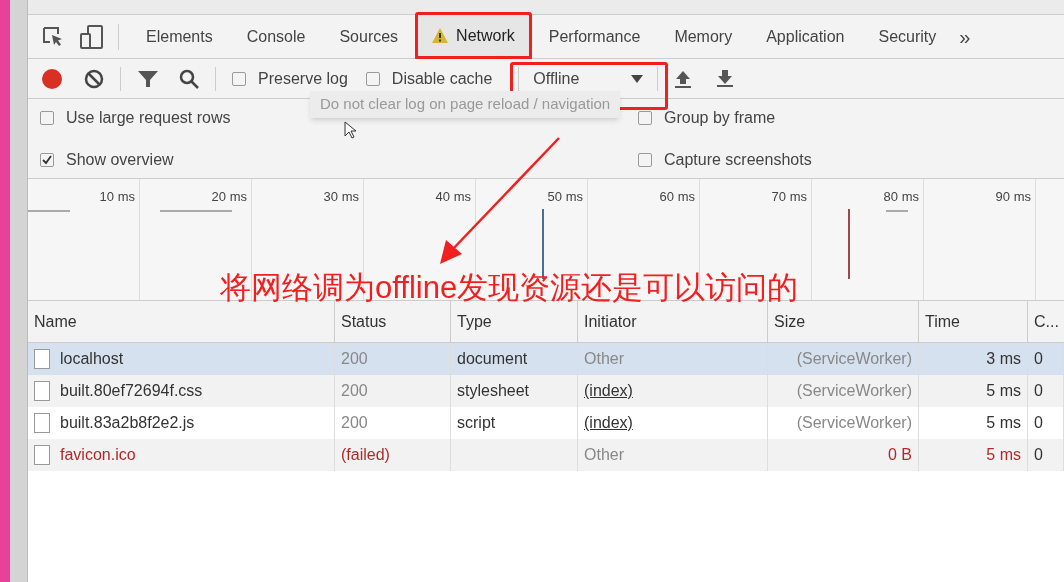 This screenshot has height=582, width=1064. What do you see at coordinates (442, 78) in the screenshot?
I see `checkbox-label: Disable cache` at bounding box center [442, 78].